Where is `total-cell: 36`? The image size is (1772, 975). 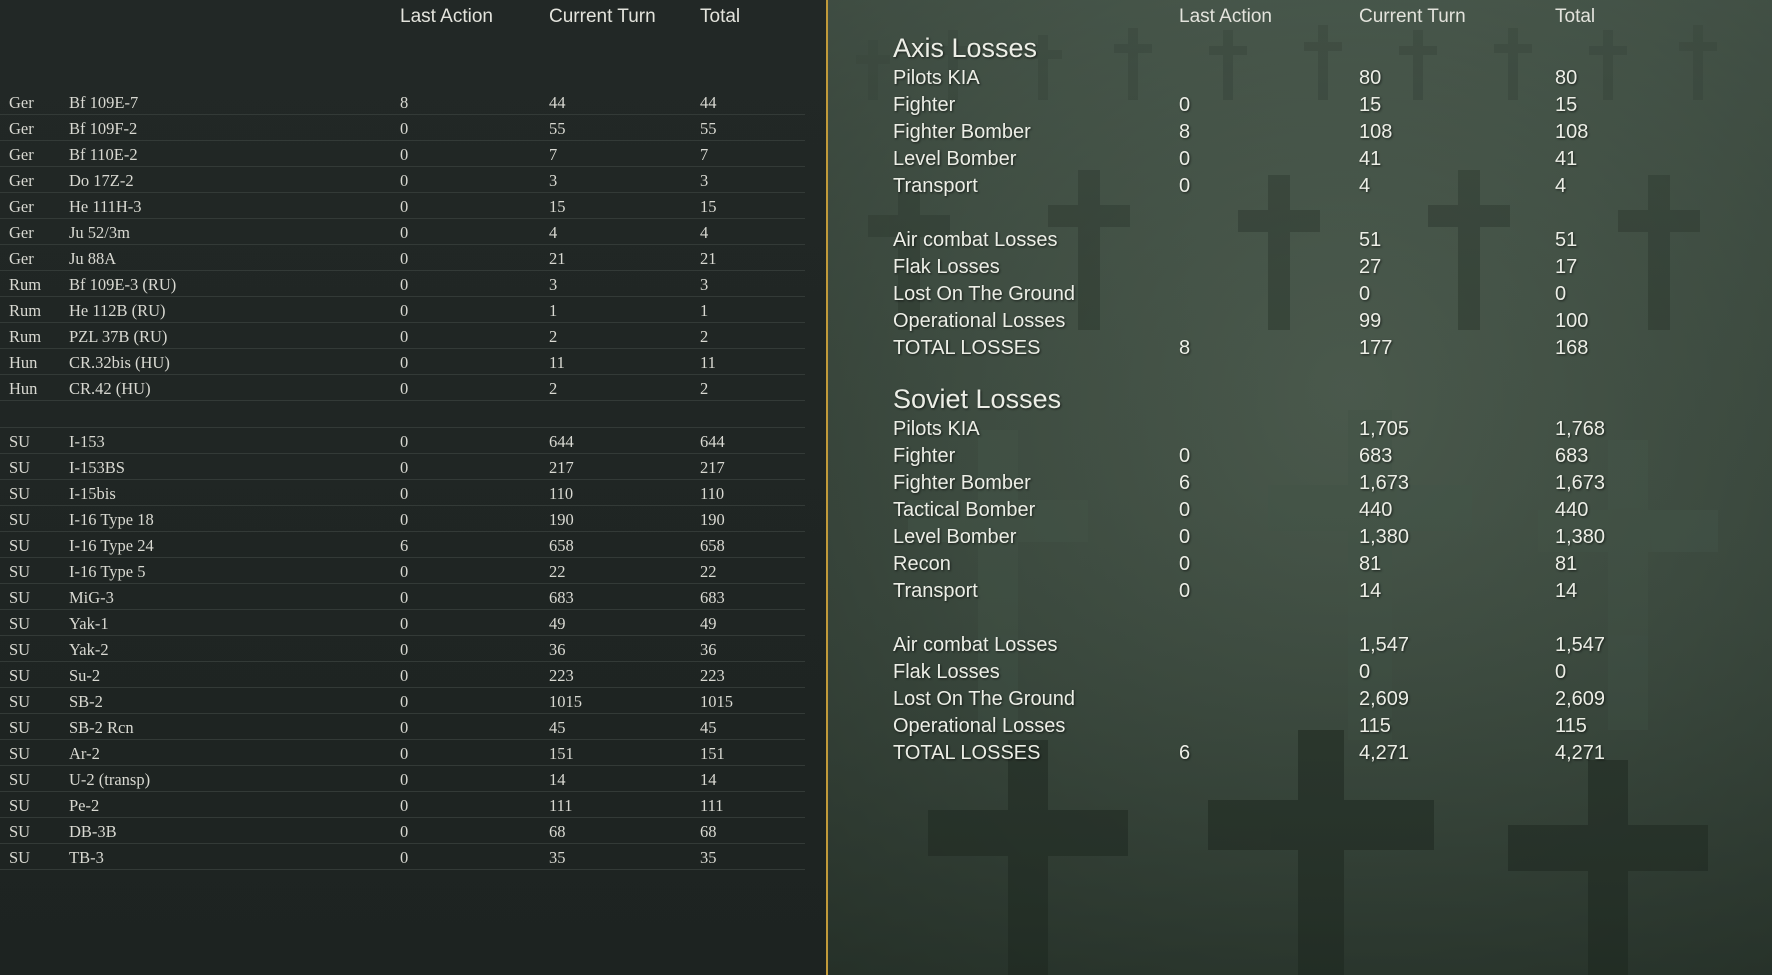
total-cell: 36 is located at coordinates (708, 649).